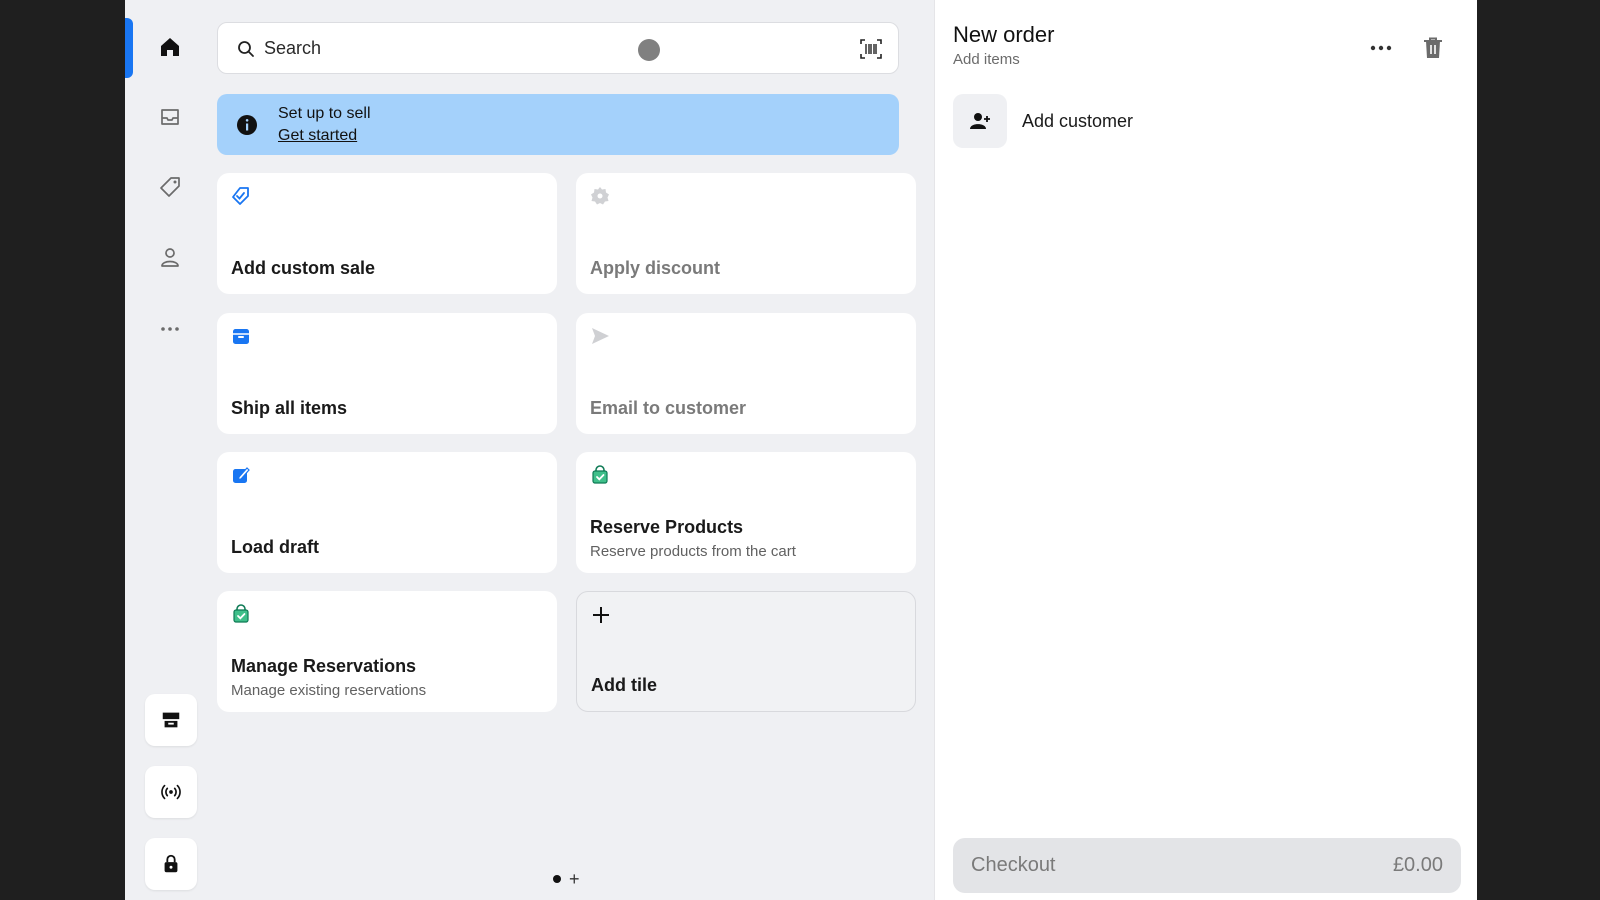 Image resolution: width=1600 pixels, height=900 pixels. I want to click on tile-email-to-customer: Email to customer, so click(746, 373).